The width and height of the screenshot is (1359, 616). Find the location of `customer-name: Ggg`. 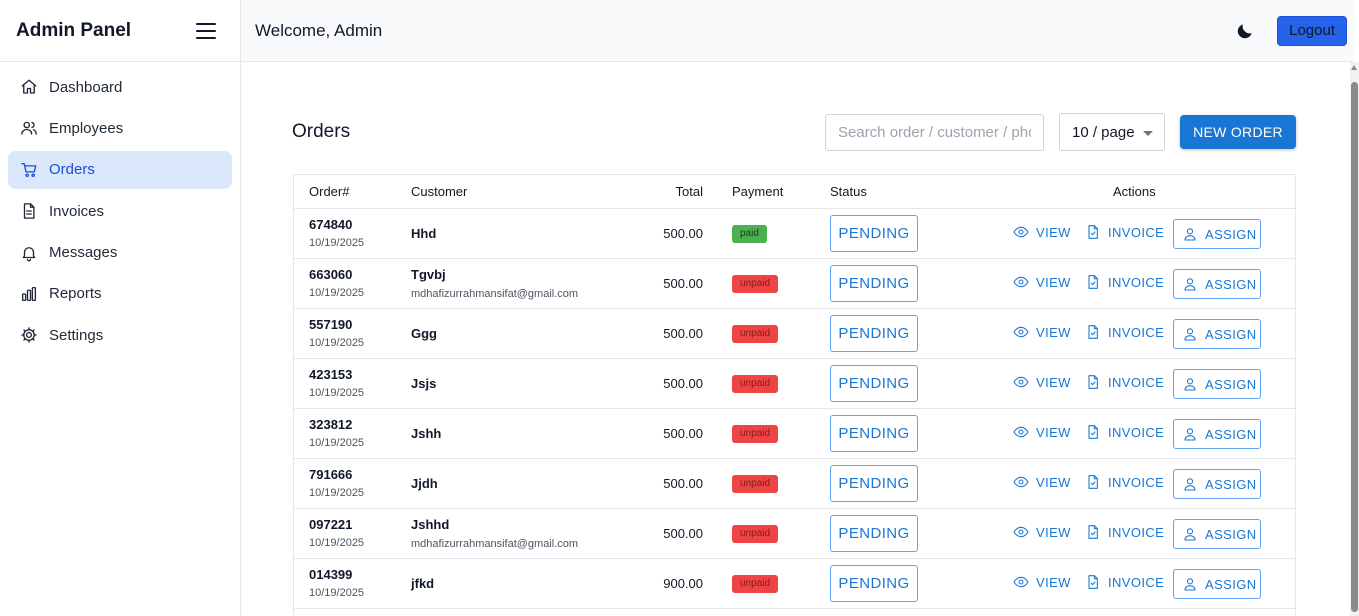

customer-name: Ggg is located at coordinates (424, 333).